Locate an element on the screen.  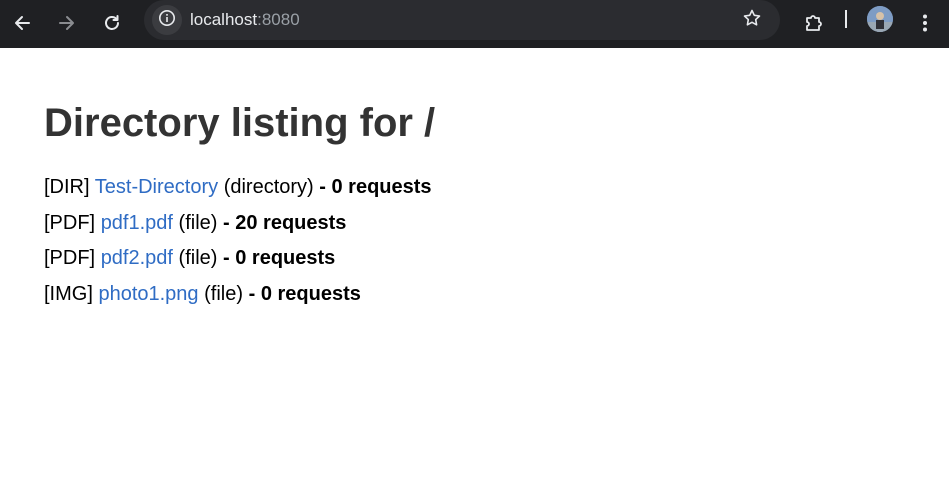
list-item: [PDF] pdf2.pdf (file) - 0 requests is located at coordinates (238, 259).